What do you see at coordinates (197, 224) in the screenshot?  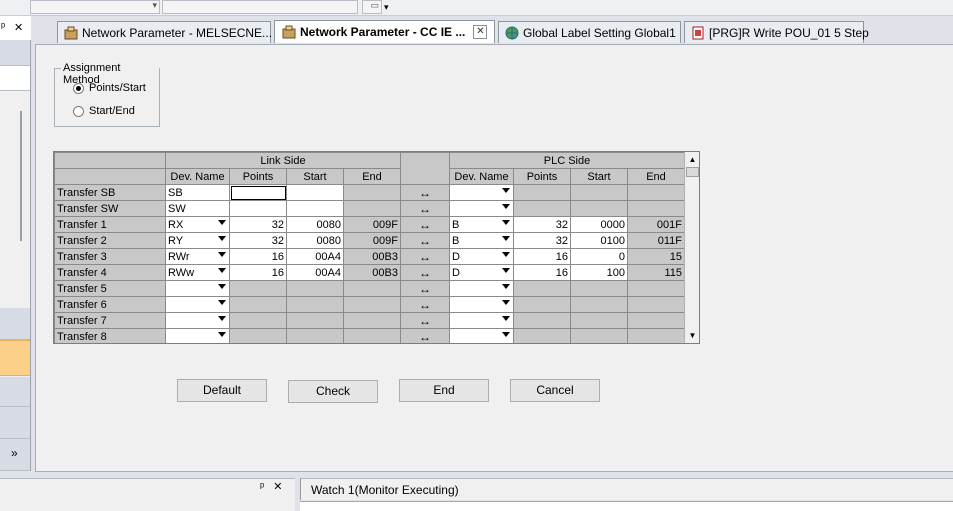 I see `link-dev-name-cell: RX` at bounding box center [197, 224].